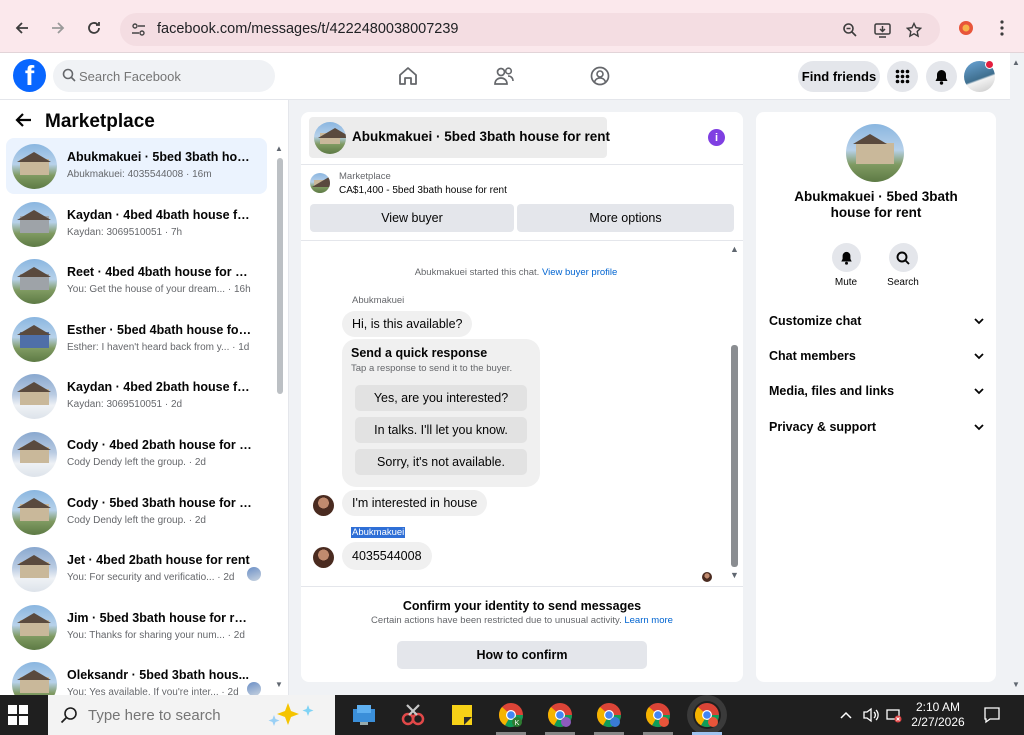 Image resolution: width=1024 pixels, height=735 pixels. What do you see at coordinates (280, 276) in the screenshot?
I see `list-scrollbar` at bounding box center [280, 276].